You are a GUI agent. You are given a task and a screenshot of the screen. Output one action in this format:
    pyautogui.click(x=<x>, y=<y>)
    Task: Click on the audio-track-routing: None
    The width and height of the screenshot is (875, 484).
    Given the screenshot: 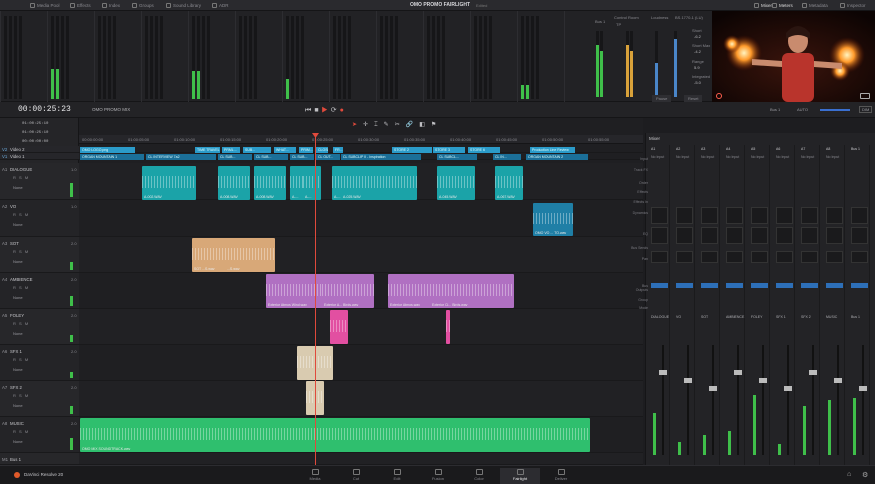 What is the action you would take?
    pyautogui.click(x=18, y=441)
    